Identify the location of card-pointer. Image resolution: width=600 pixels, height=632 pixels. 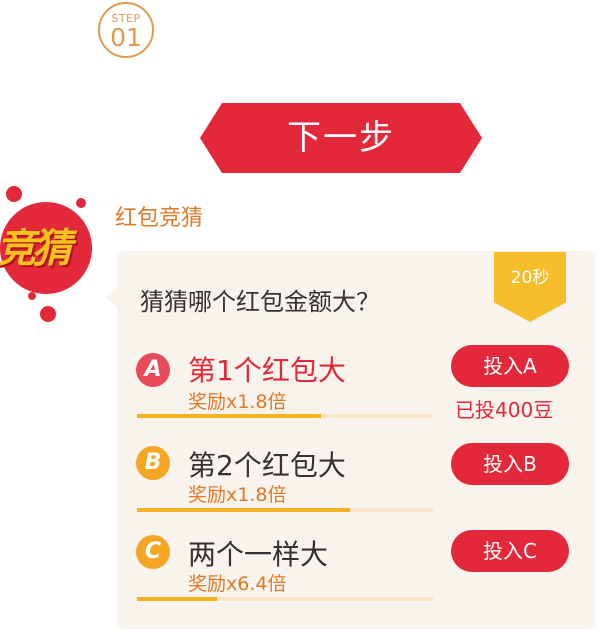
(111, 297).